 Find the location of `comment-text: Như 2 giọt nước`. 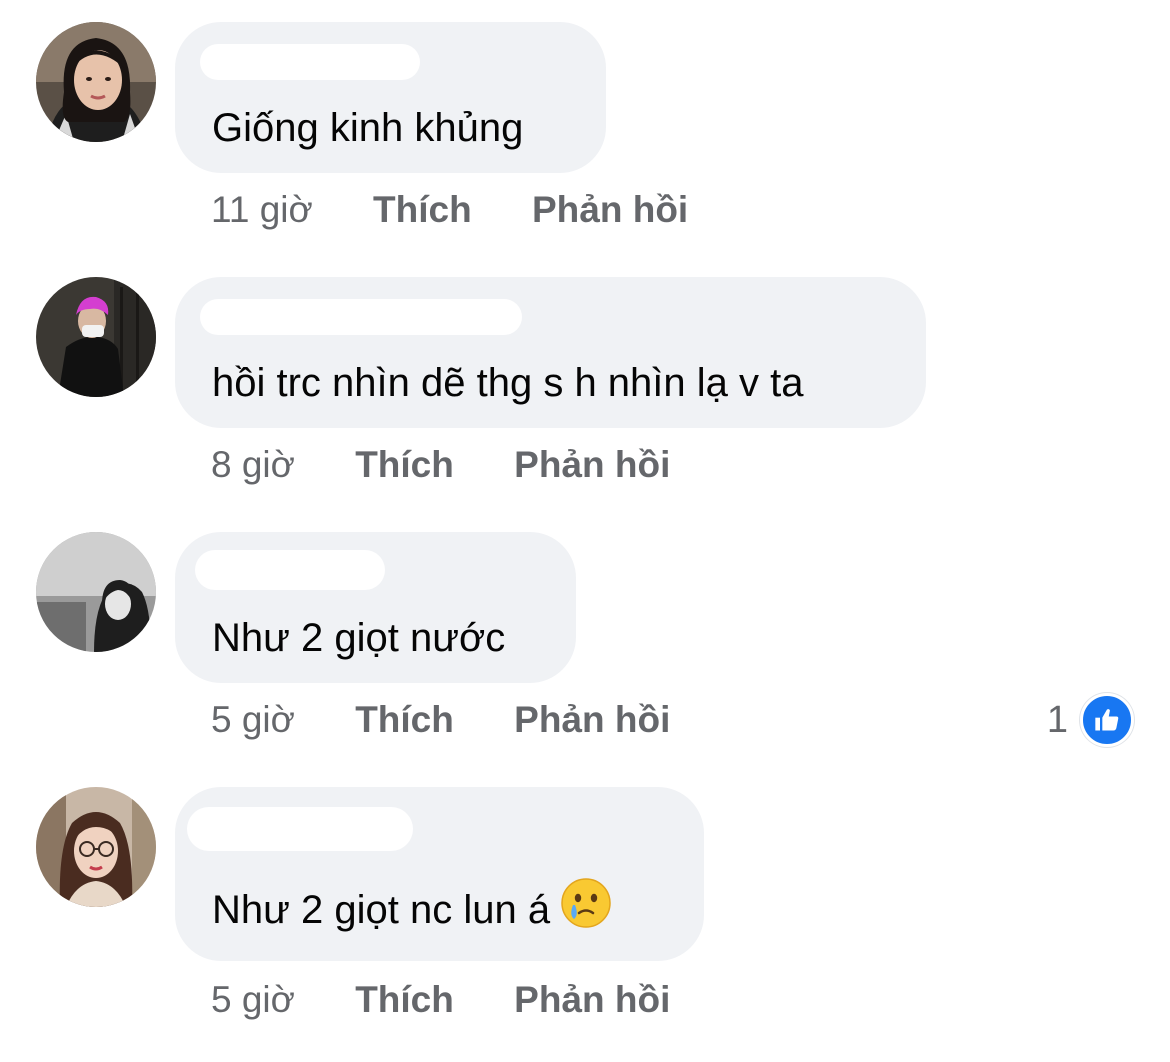

comment-text: Như 2 giọt nước is located at coordinates (359, 638).